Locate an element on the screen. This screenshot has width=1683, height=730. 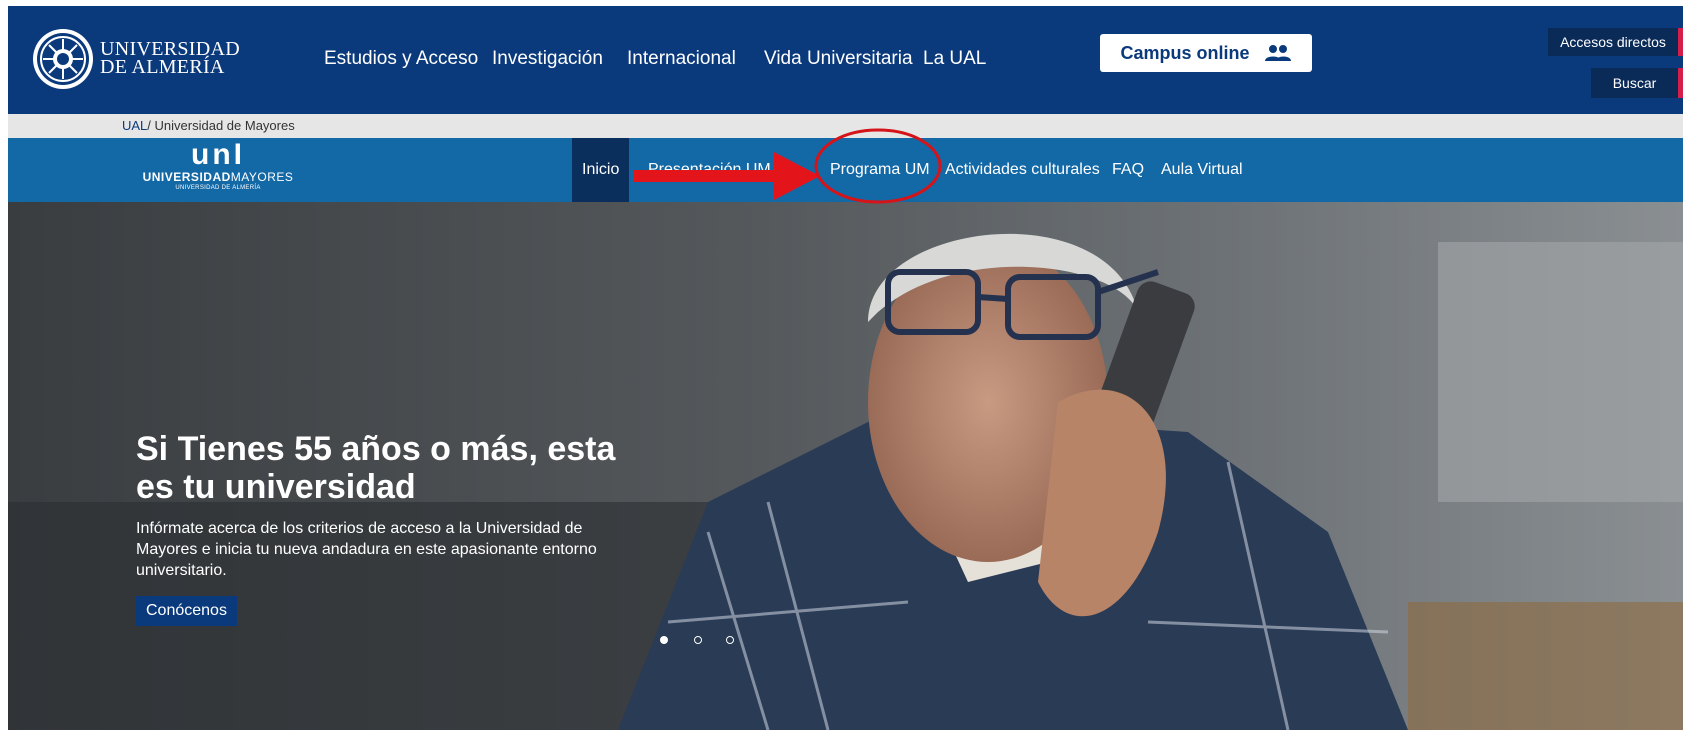
logo-uni-mark: unI is located at coordinates (218, 154).